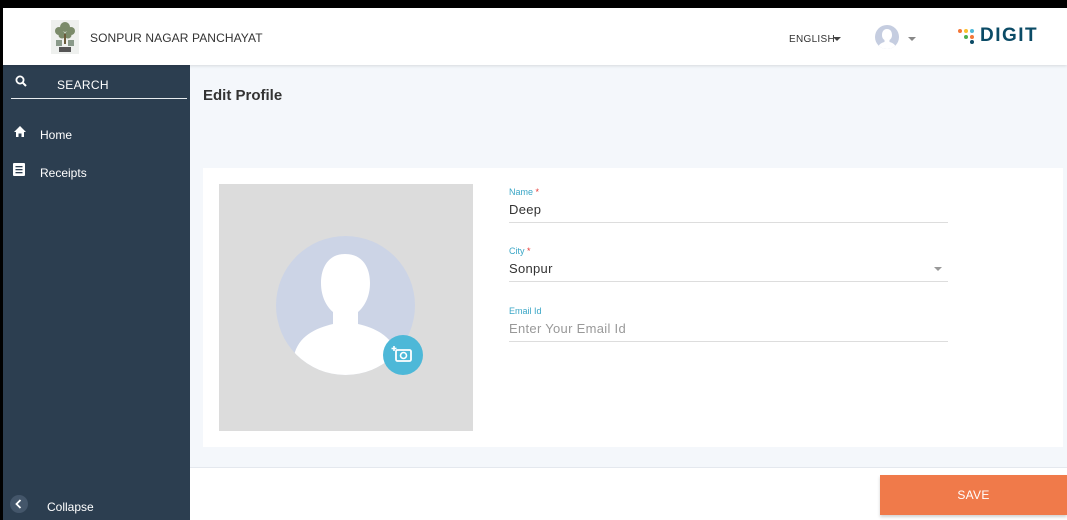 Image resolution: width=1067 pixels, height=520 pixels. What do you see at coordinates (567, 328) in the screenshot?
I see `email-input: Enter Your Email Id` at bounding box center [567, 328].